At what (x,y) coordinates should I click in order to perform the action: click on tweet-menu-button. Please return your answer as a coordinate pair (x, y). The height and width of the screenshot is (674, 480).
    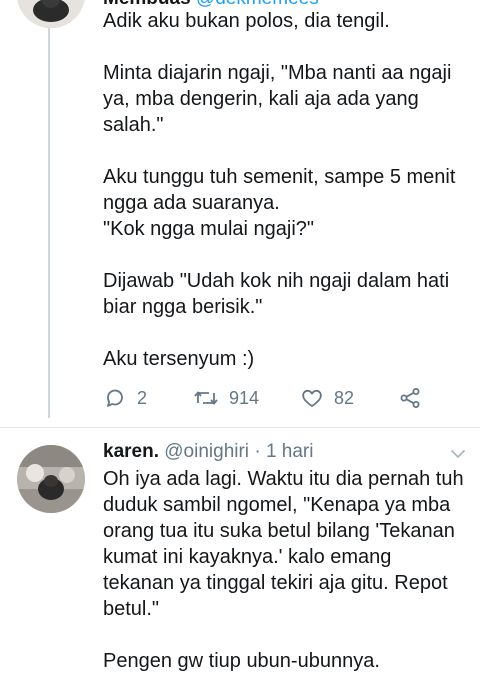
    Looking at the image, I should click on (458, 456).